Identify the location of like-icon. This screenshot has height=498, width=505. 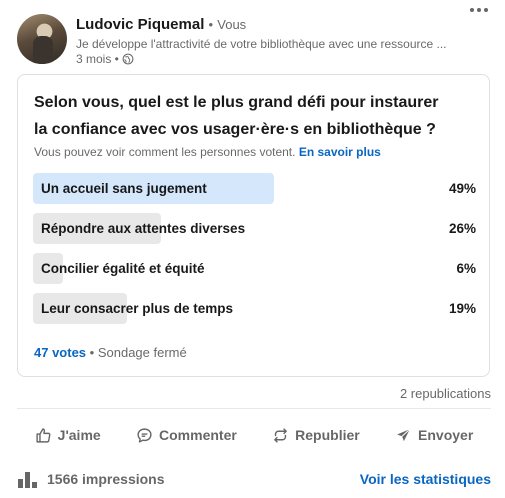
(43, 435).